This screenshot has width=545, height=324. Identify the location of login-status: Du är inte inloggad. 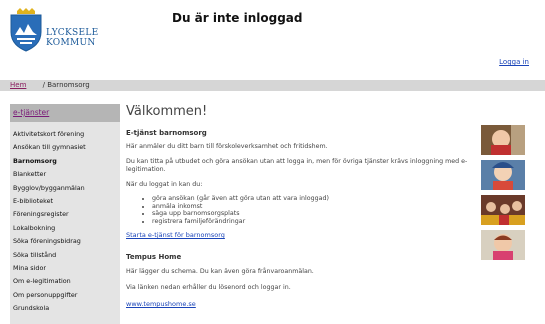
(237, 18).